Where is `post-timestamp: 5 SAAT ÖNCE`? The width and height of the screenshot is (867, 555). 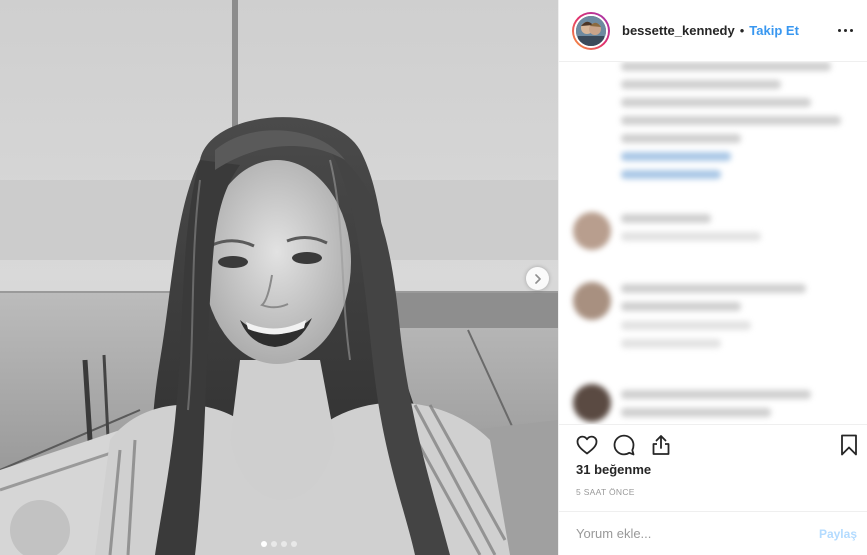
post-timestamp: 5 SAAT ÖNCE is located at coordinates (605, 492).